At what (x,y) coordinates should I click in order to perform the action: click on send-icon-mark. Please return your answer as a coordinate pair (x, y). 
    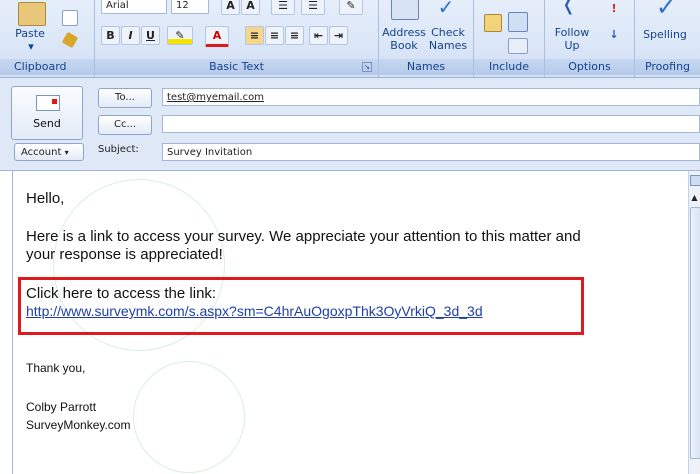
    Looking at the image, I should click on (54, 101).